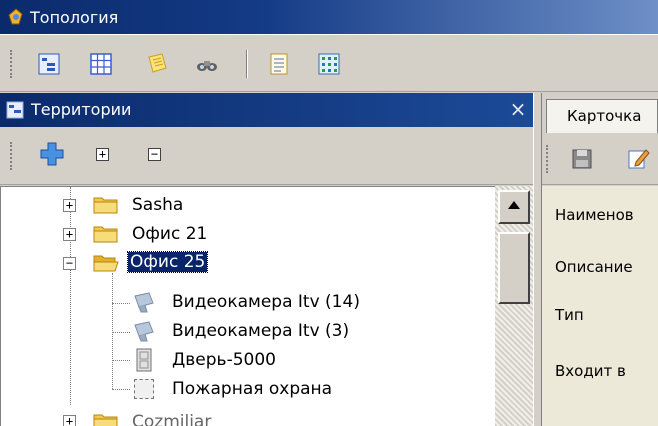 This screenshot has height=426, width=658. What do you see at coordinates (157, 64) in the screenshot?
I see `notes-icon` at bounding box center [157, 64].